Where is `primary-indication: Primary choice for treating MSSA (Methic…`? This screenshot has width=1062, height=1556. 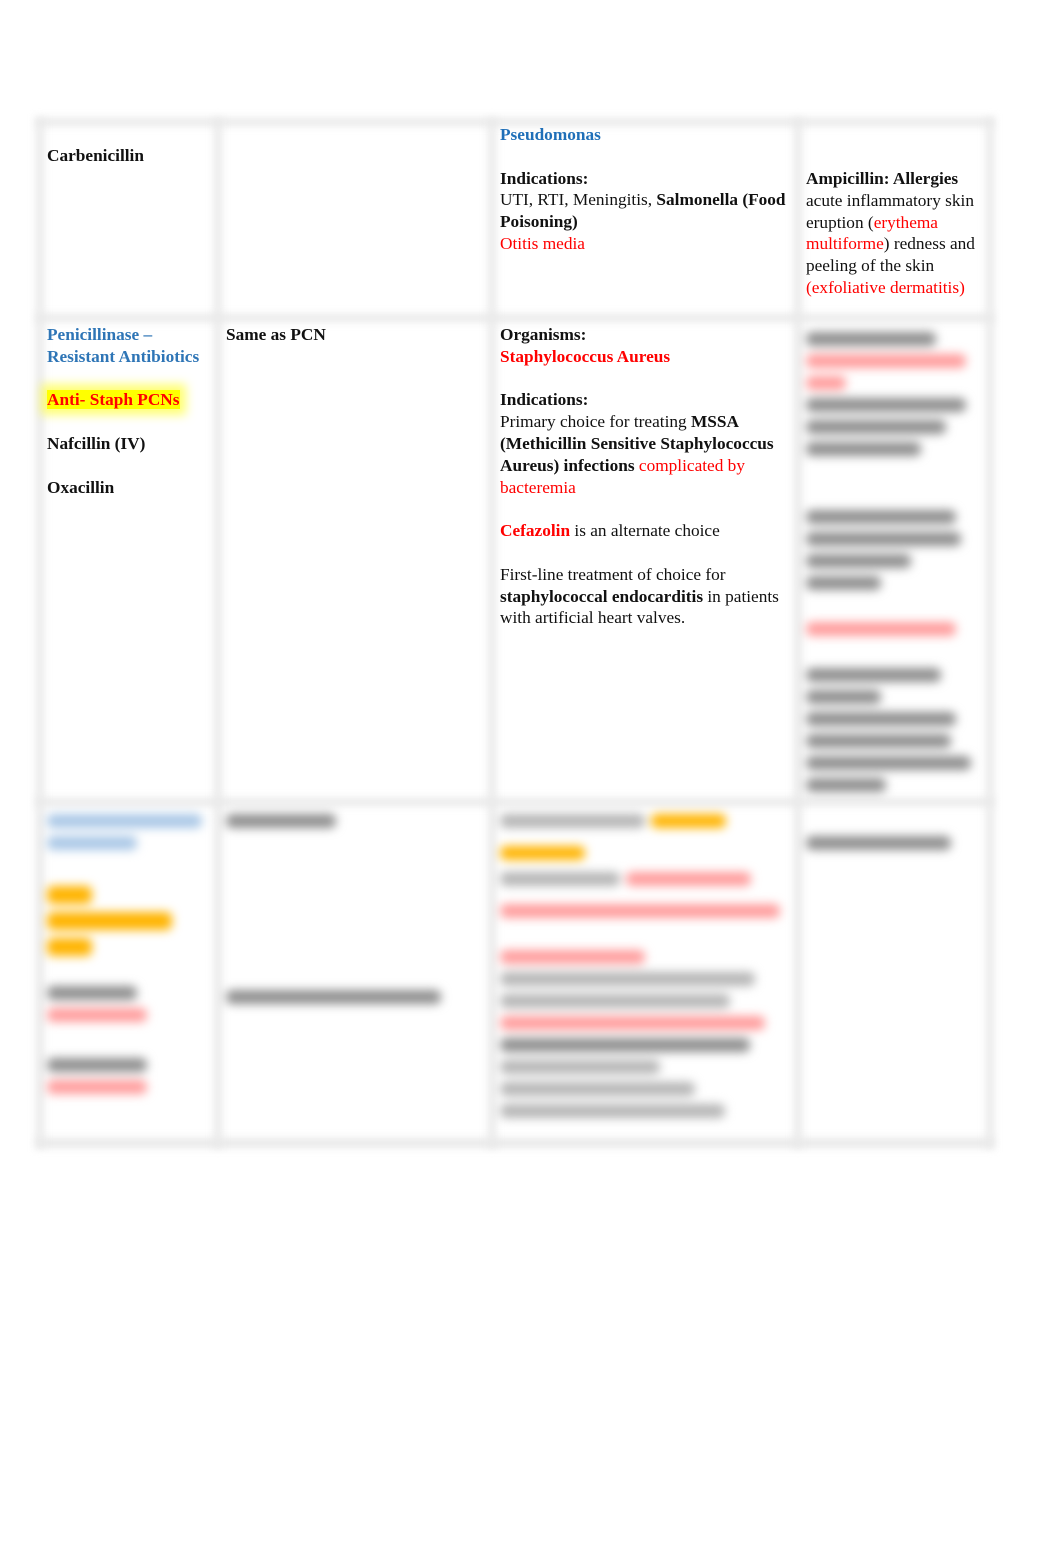
primary-indication: Primary choice for treating MSSA (Methic… is located at coordinates (645, 454).